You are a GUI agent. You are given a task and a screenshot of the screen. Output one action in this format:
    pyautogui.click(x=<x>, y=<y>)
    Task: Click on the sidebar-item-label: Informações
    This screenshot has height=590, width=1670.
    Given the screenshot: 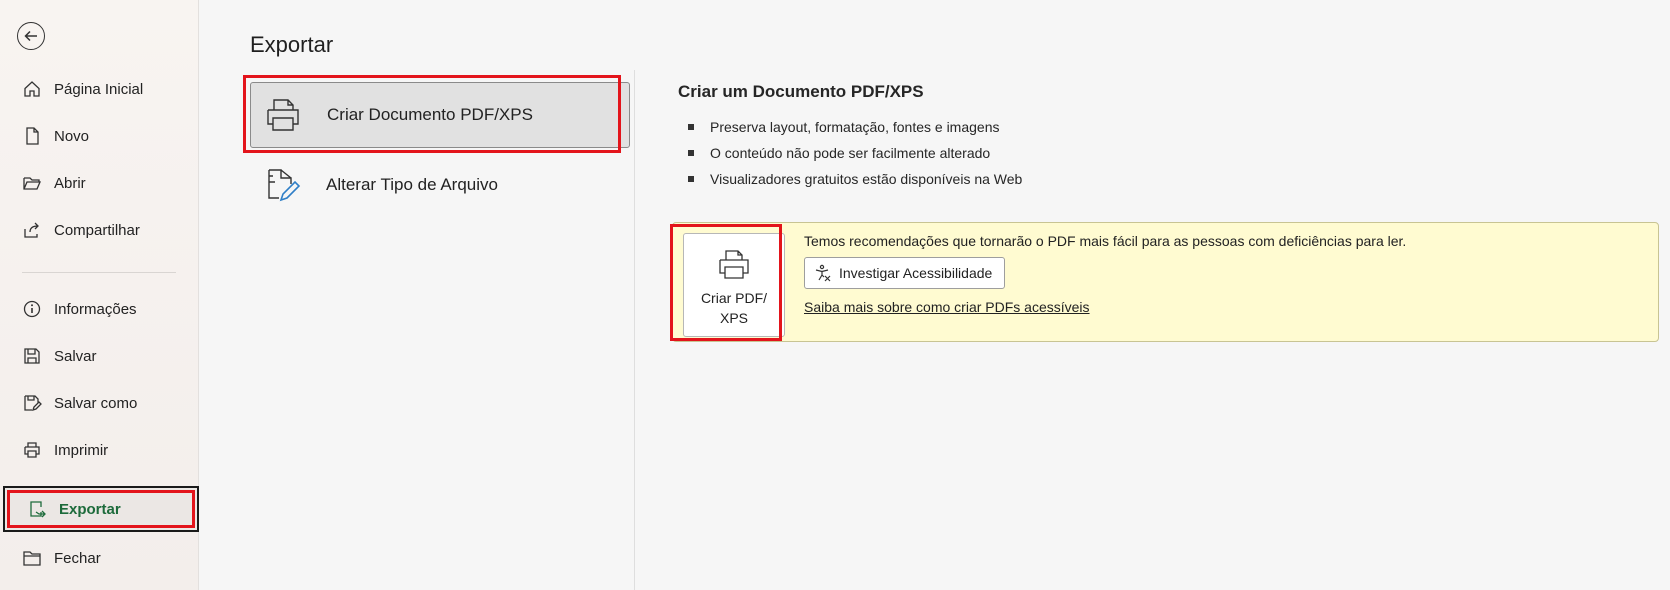 What is the action you would take?
    pyautogui.click(x=95, y=309)
    